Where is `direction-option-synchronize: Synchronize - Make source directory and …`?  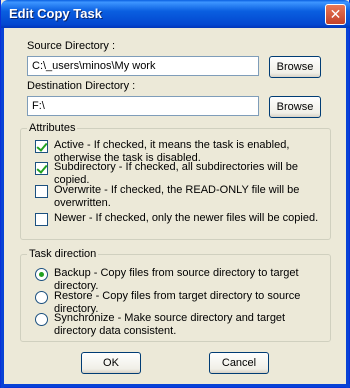 direction-option-synchronize: Synchronize - Make source directory and … is located at coordinates (180, 325).